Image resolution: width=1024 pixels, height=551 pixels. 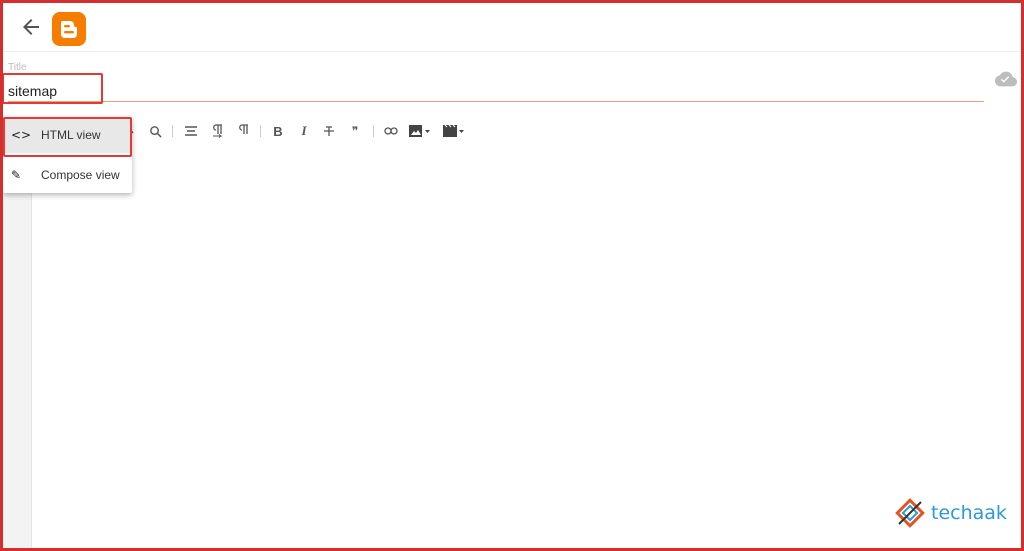 I want to click on align-icon, so click(x=191, y=131).